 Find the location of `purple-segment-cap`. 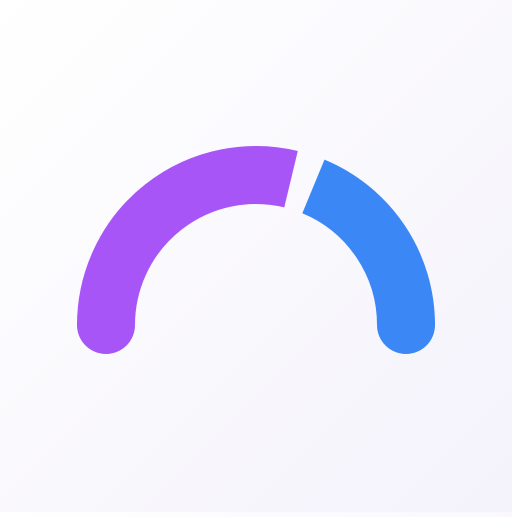

purple-segment-cap is located at coordinates (106, 325).